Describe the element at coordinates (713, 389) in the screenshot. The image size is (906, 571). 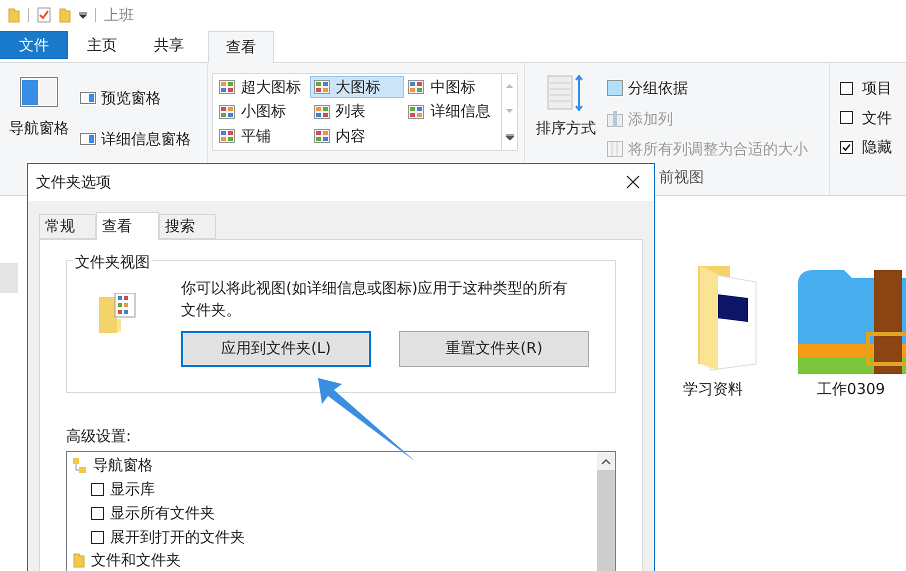
I see `file-name: 学习资料` at that location.